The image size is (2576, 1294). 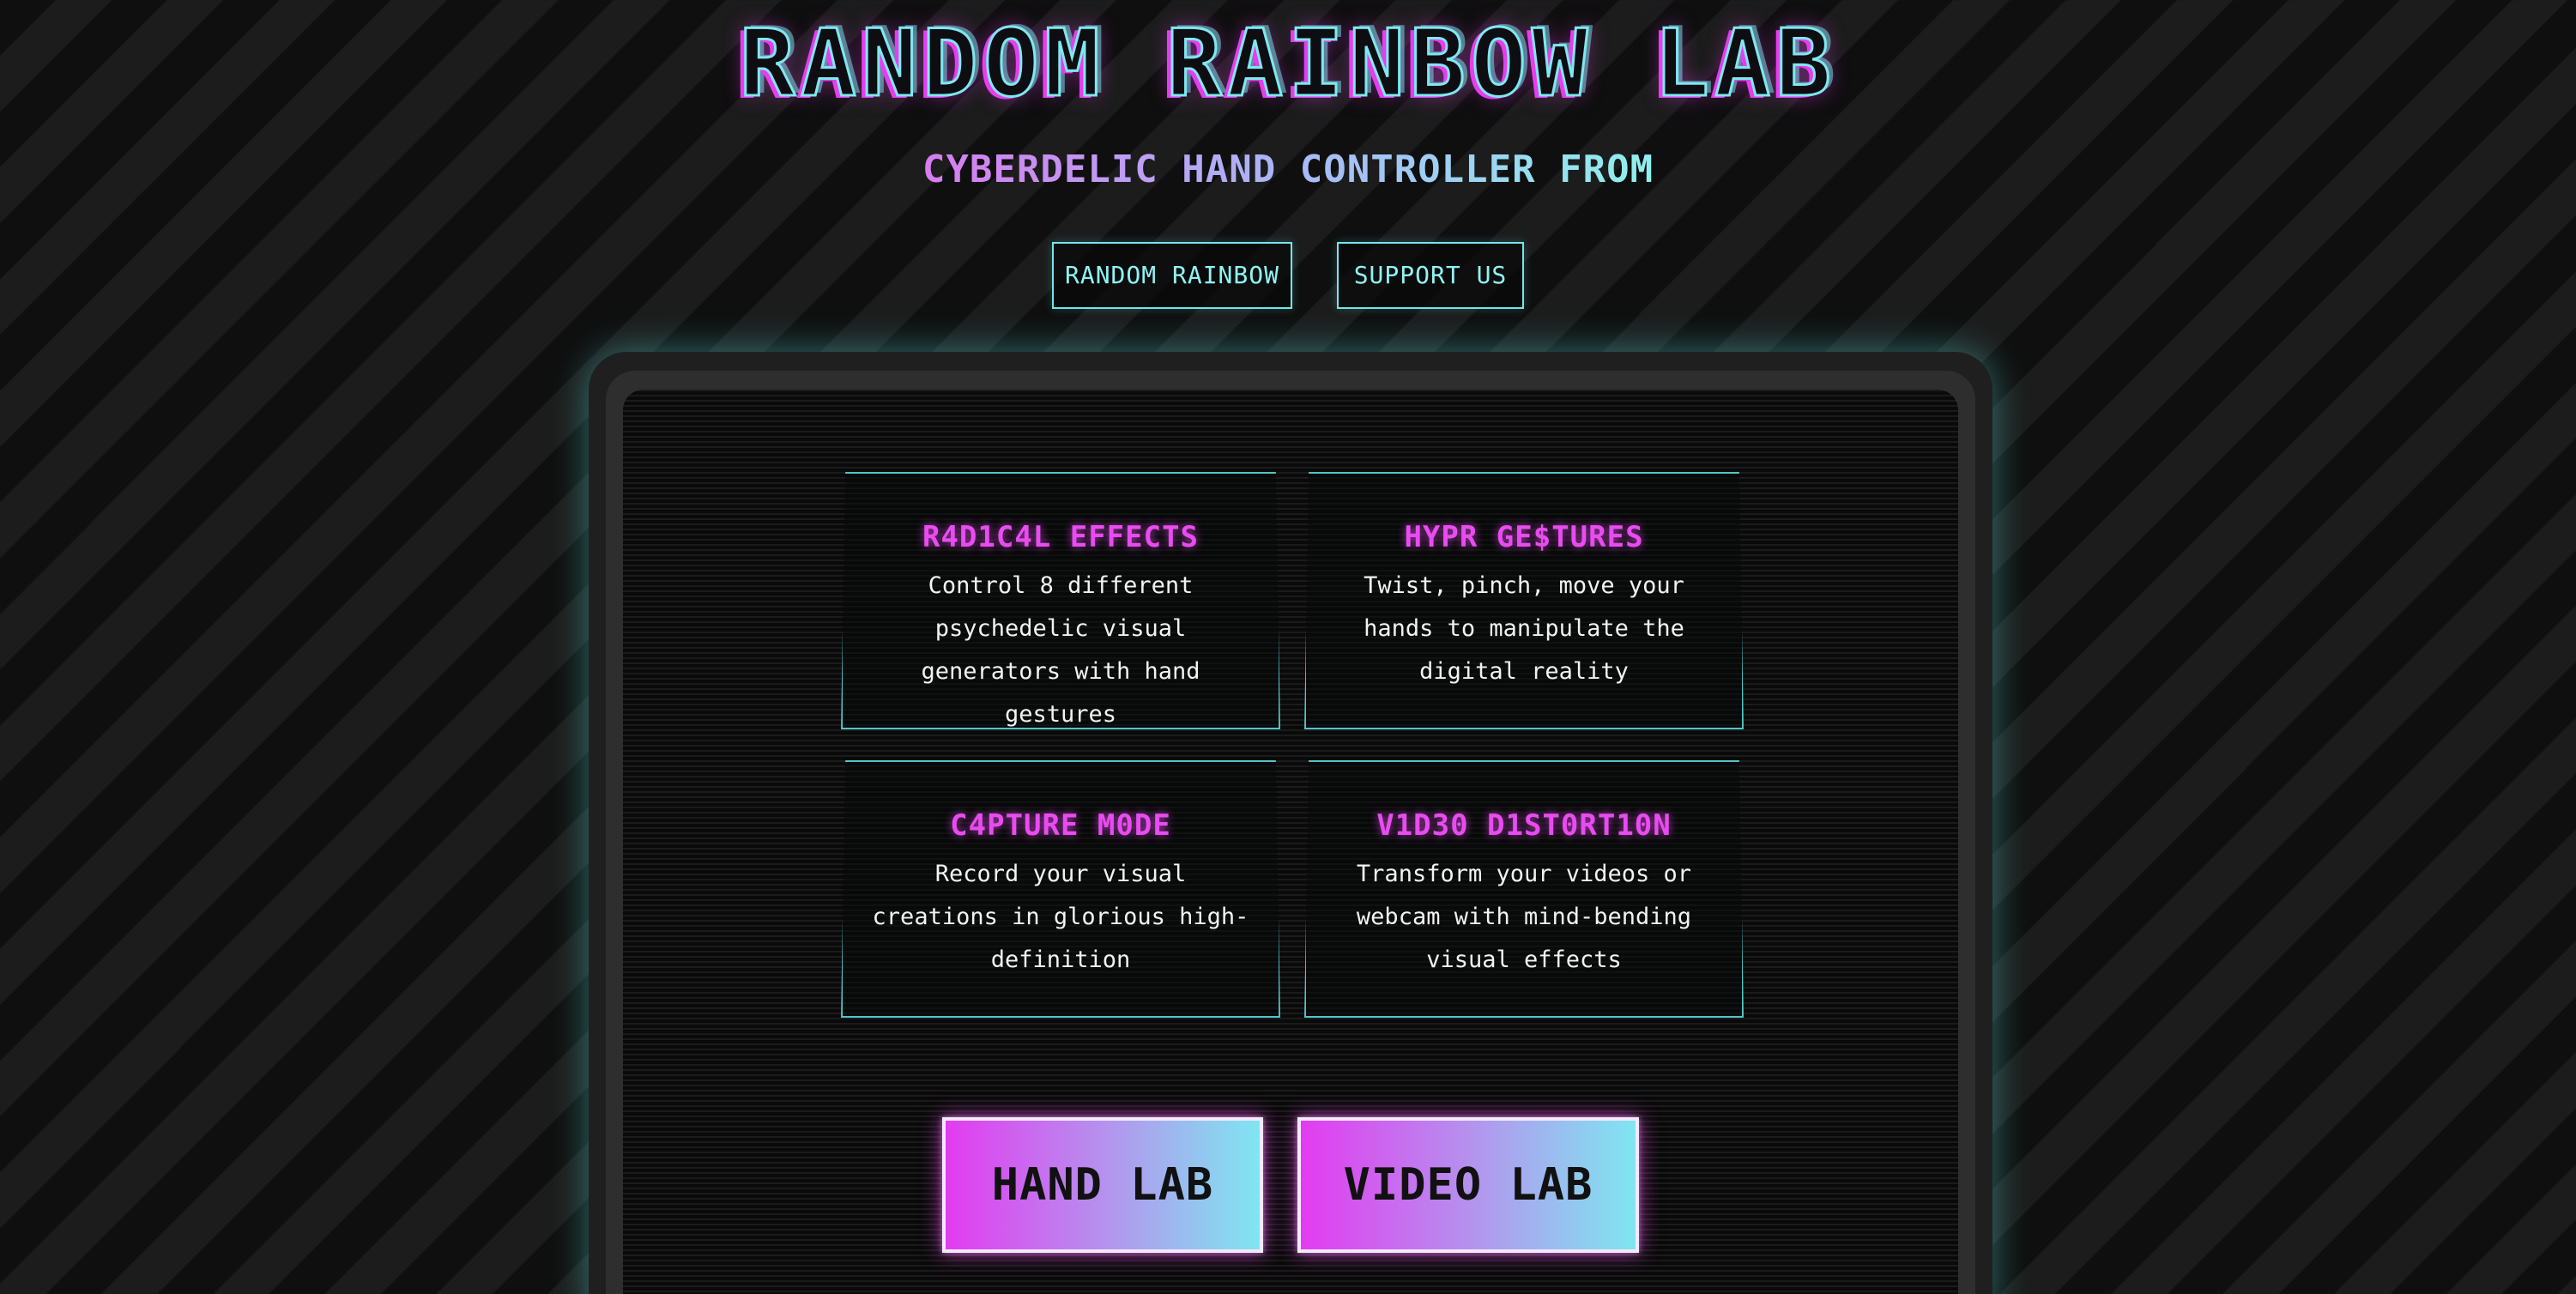 What do you see at coordinates (1524, 825) in the screenshot?
I see `feature-title: V1D30 D1ST0RT10N` at bounding box center [1524, 825].